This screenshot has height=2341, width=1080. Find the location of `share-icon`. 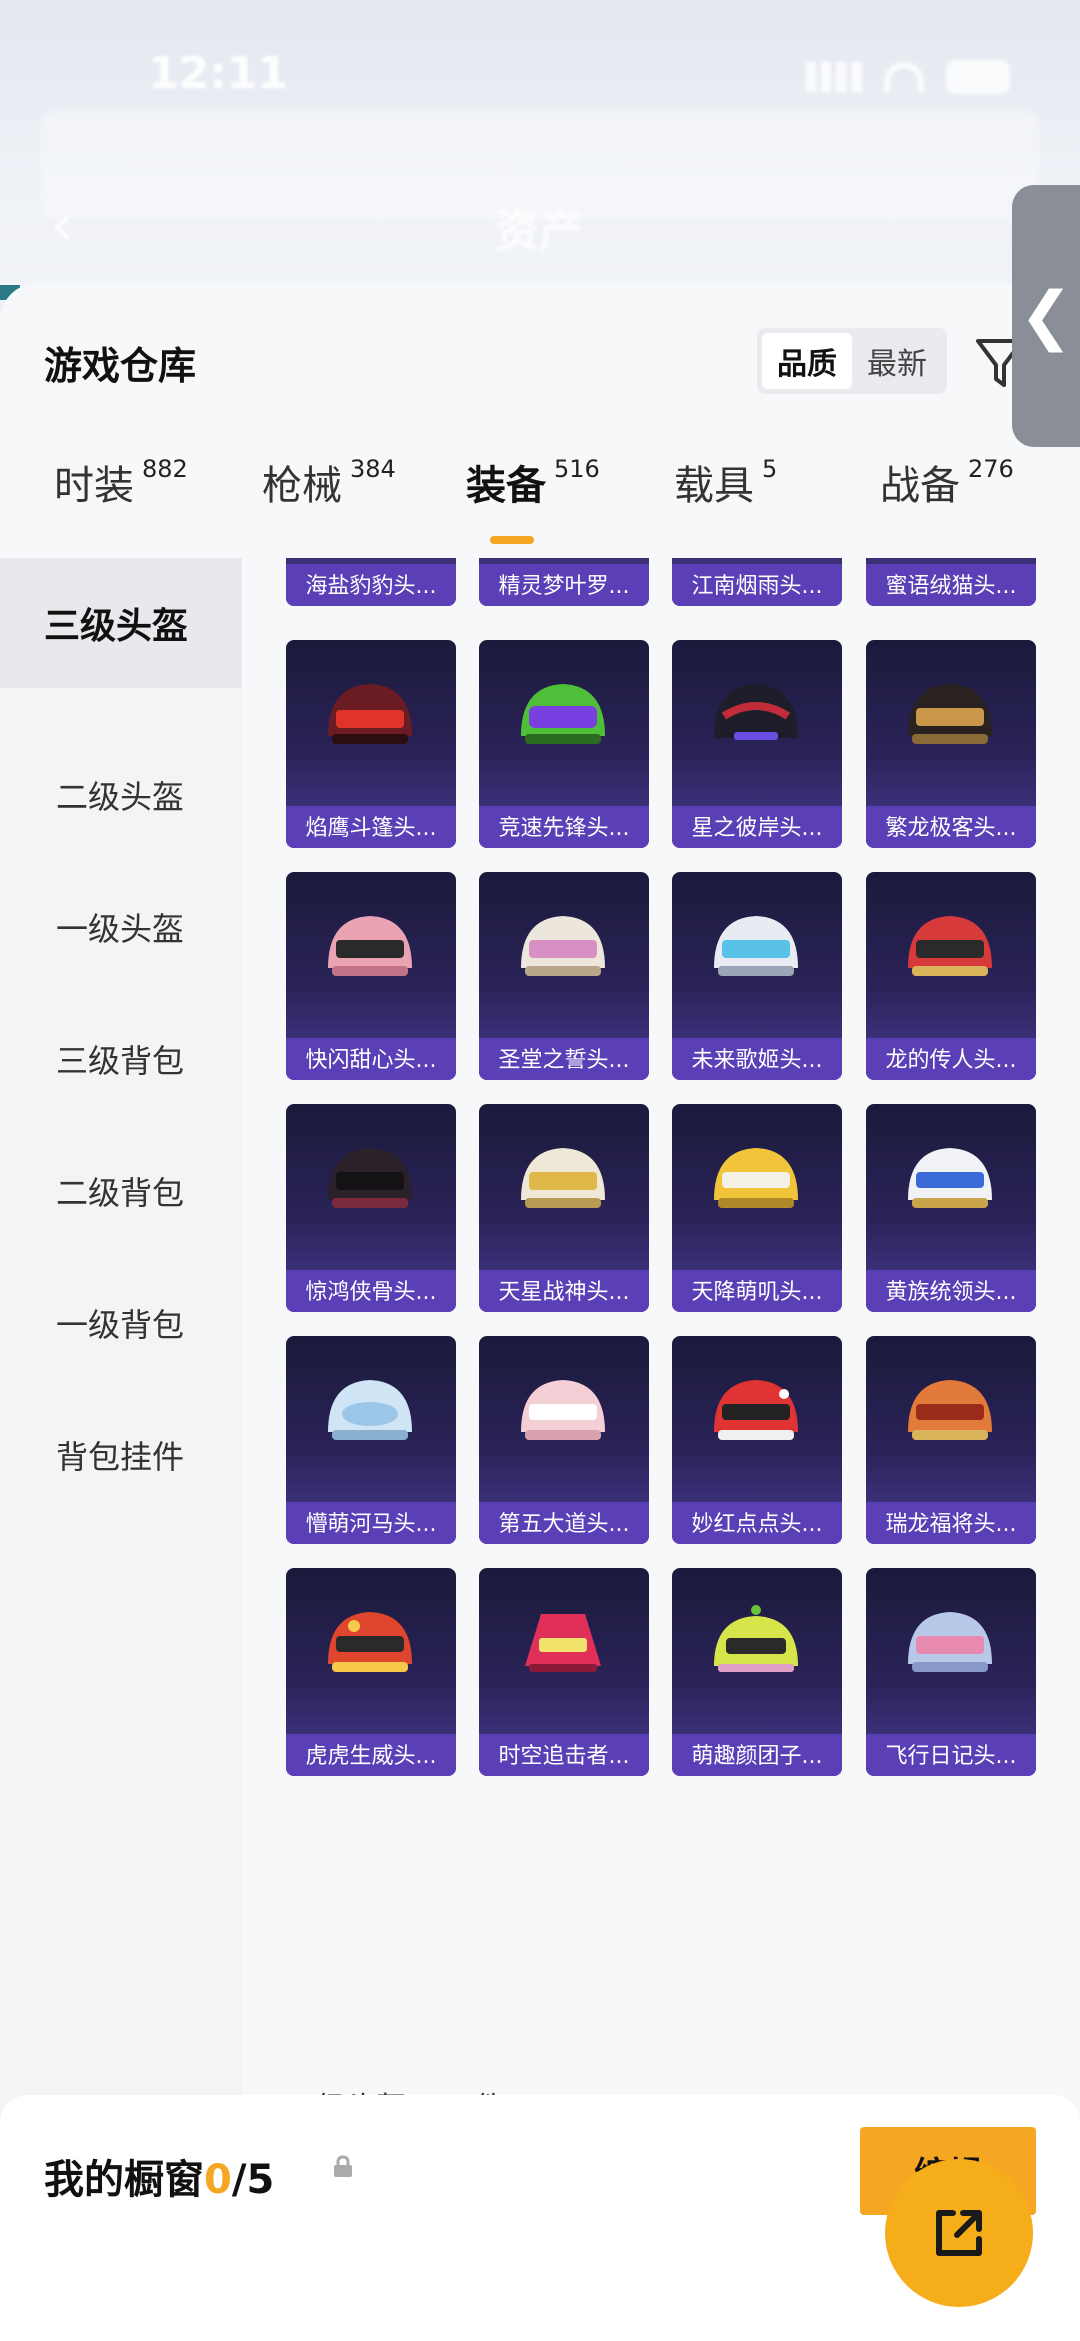

share-icon is located at coordinates (959, 2233).